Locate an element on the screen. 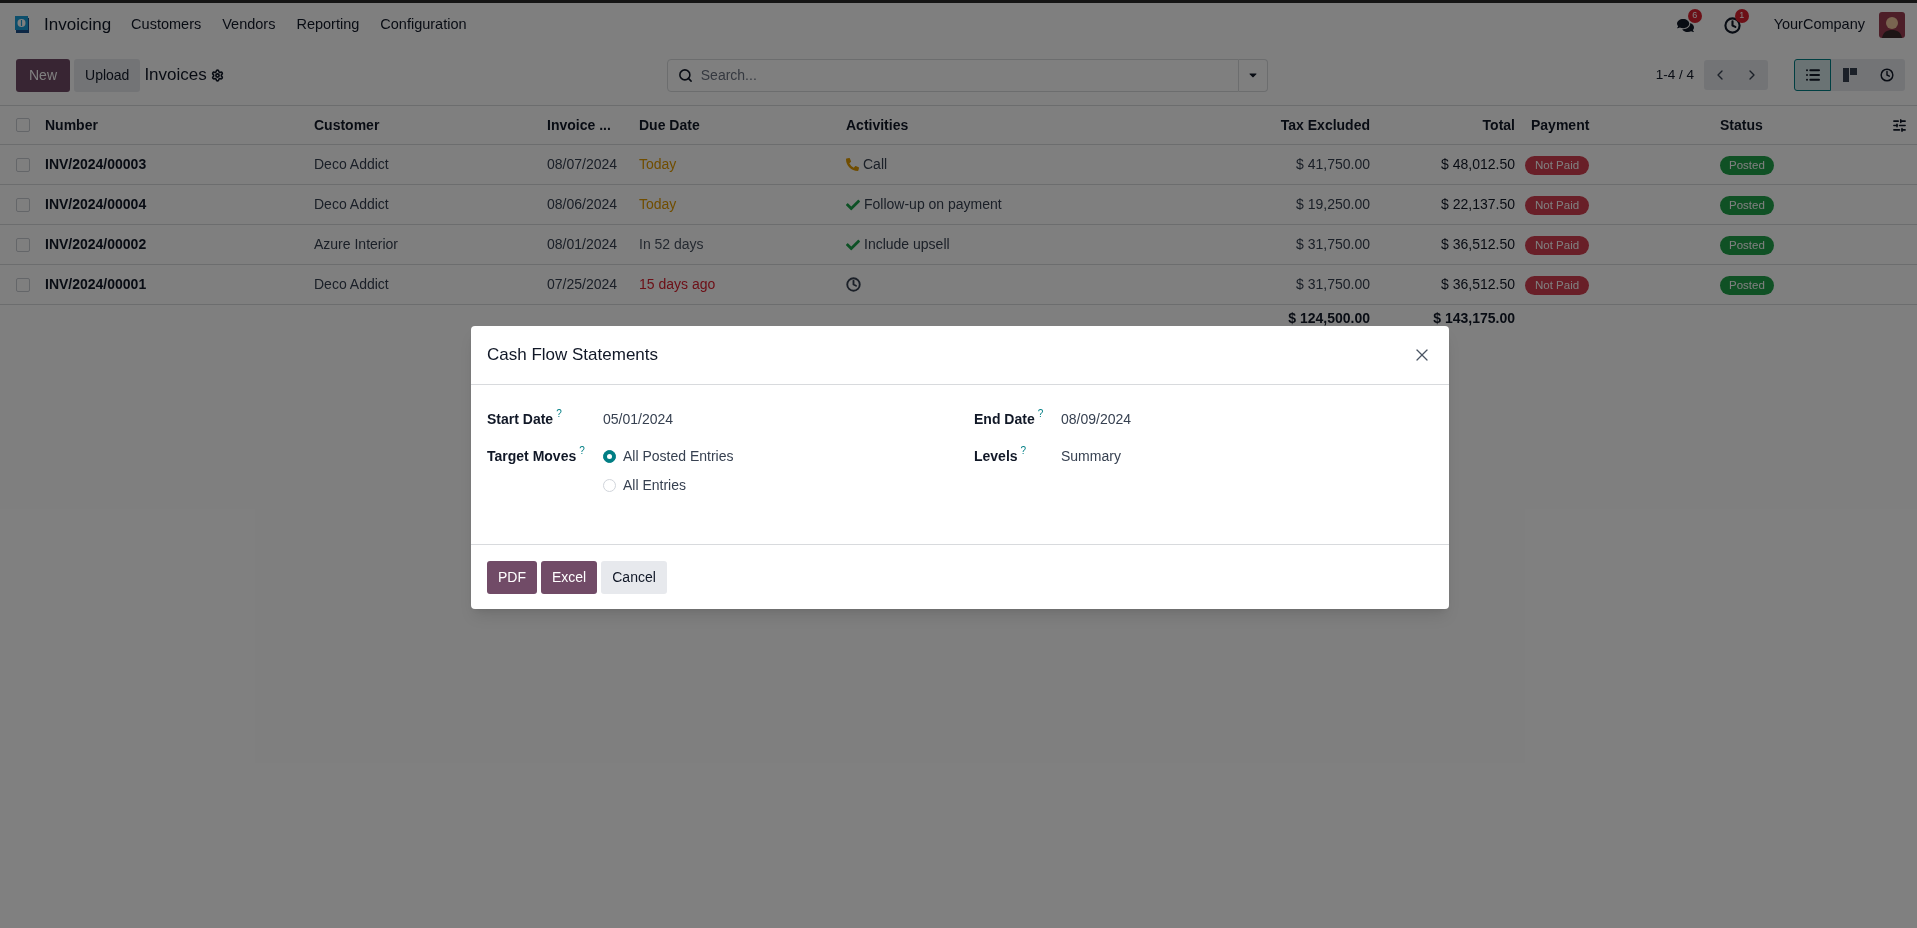 The width and height of the screenshot is (1917, 928). total-cell: $ 124,500.00 is located at coordinates (1329, 318).